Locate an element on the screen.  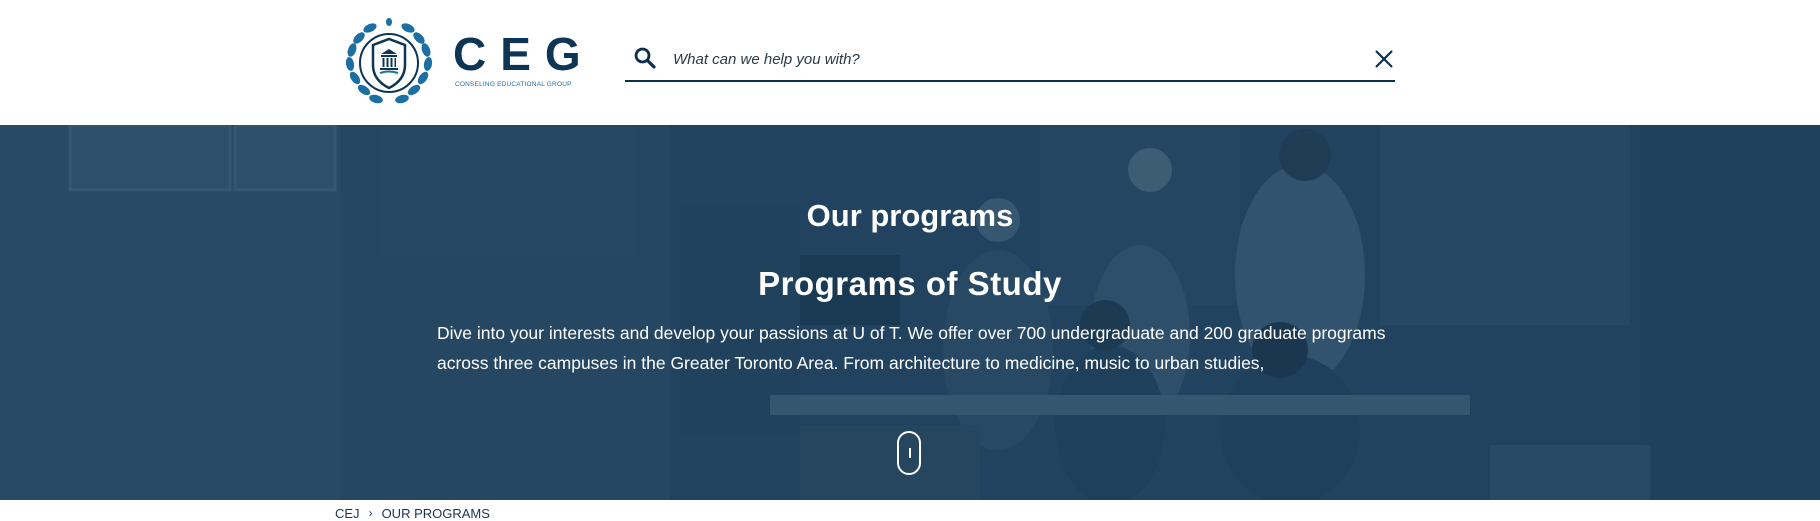
search-input is located at coordinates (998, 59).